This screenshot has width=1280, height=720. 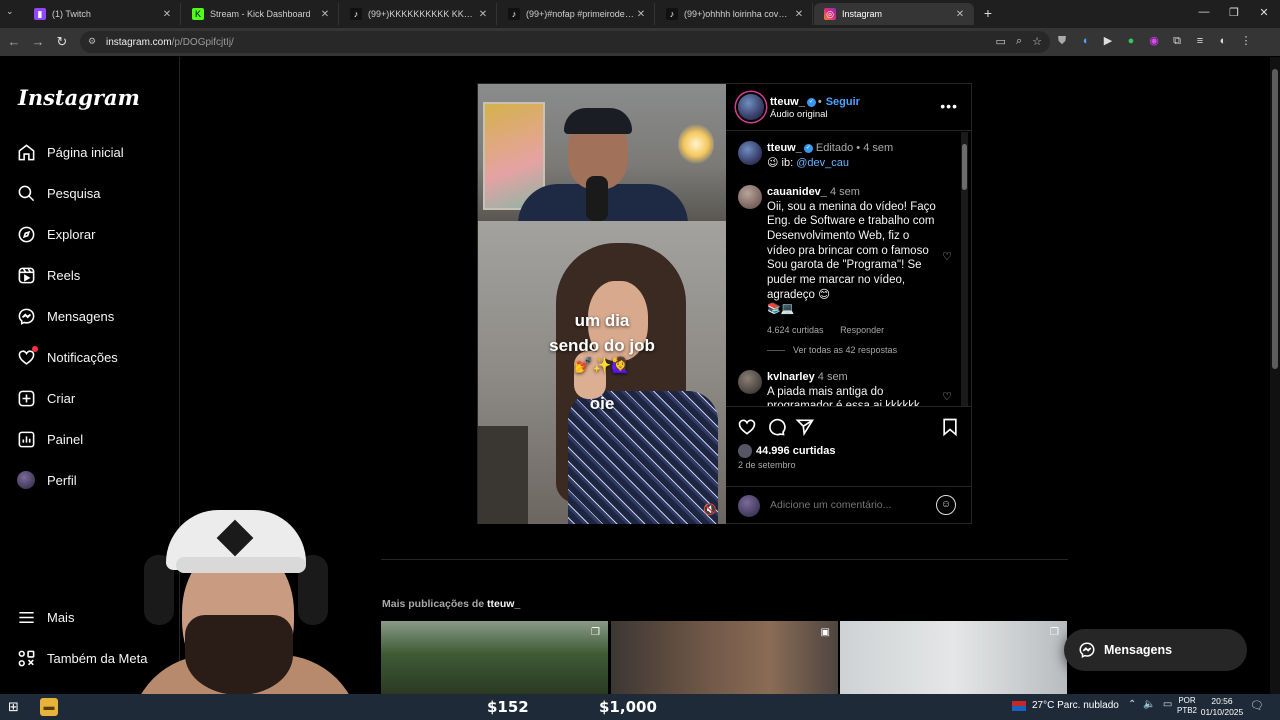 What do you see at coordinates (1177, 41) in the screenshot?
I see `puzzle-icon: ⧉` at bounding box center [1177, 41].